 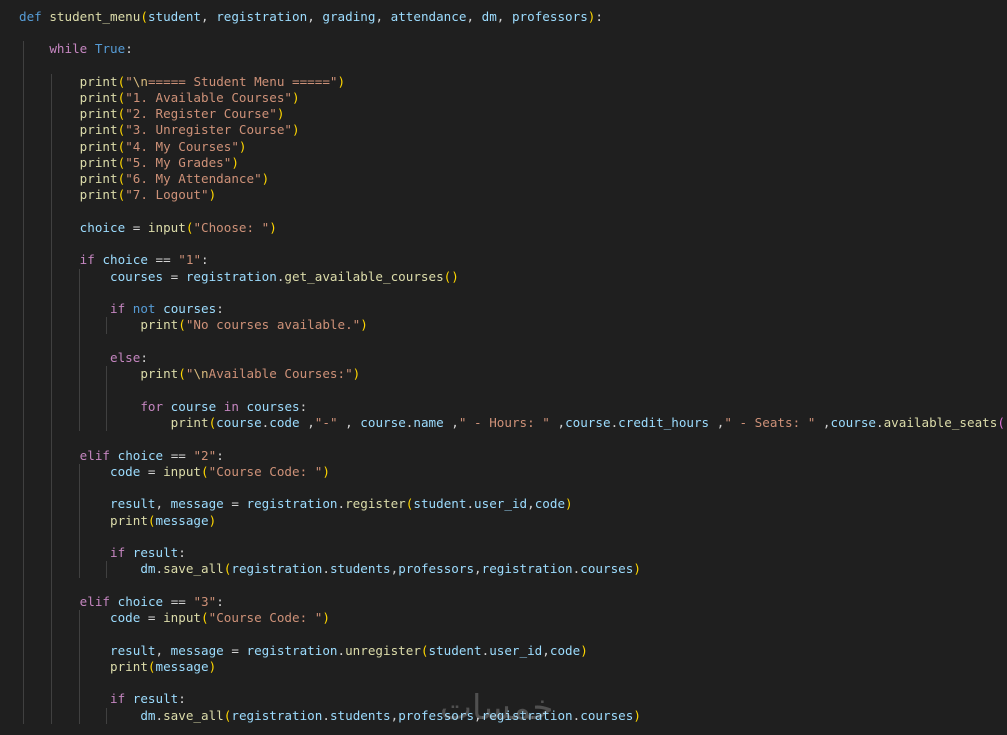 What do you see at coordinates (451, 276) in the screenshot?
I see `code-token: ()` at bounding box center [451, 276].